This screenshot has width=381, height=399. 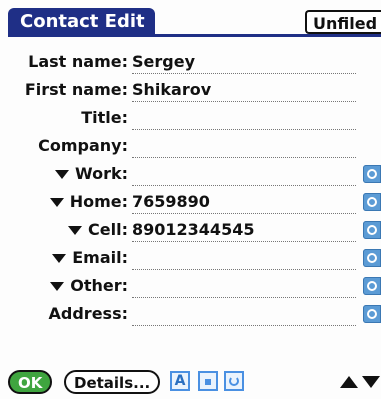 What do you see at coordinates (194, 35) in the screenshot?
I see `title-divider` at bounding box center [194, 35].